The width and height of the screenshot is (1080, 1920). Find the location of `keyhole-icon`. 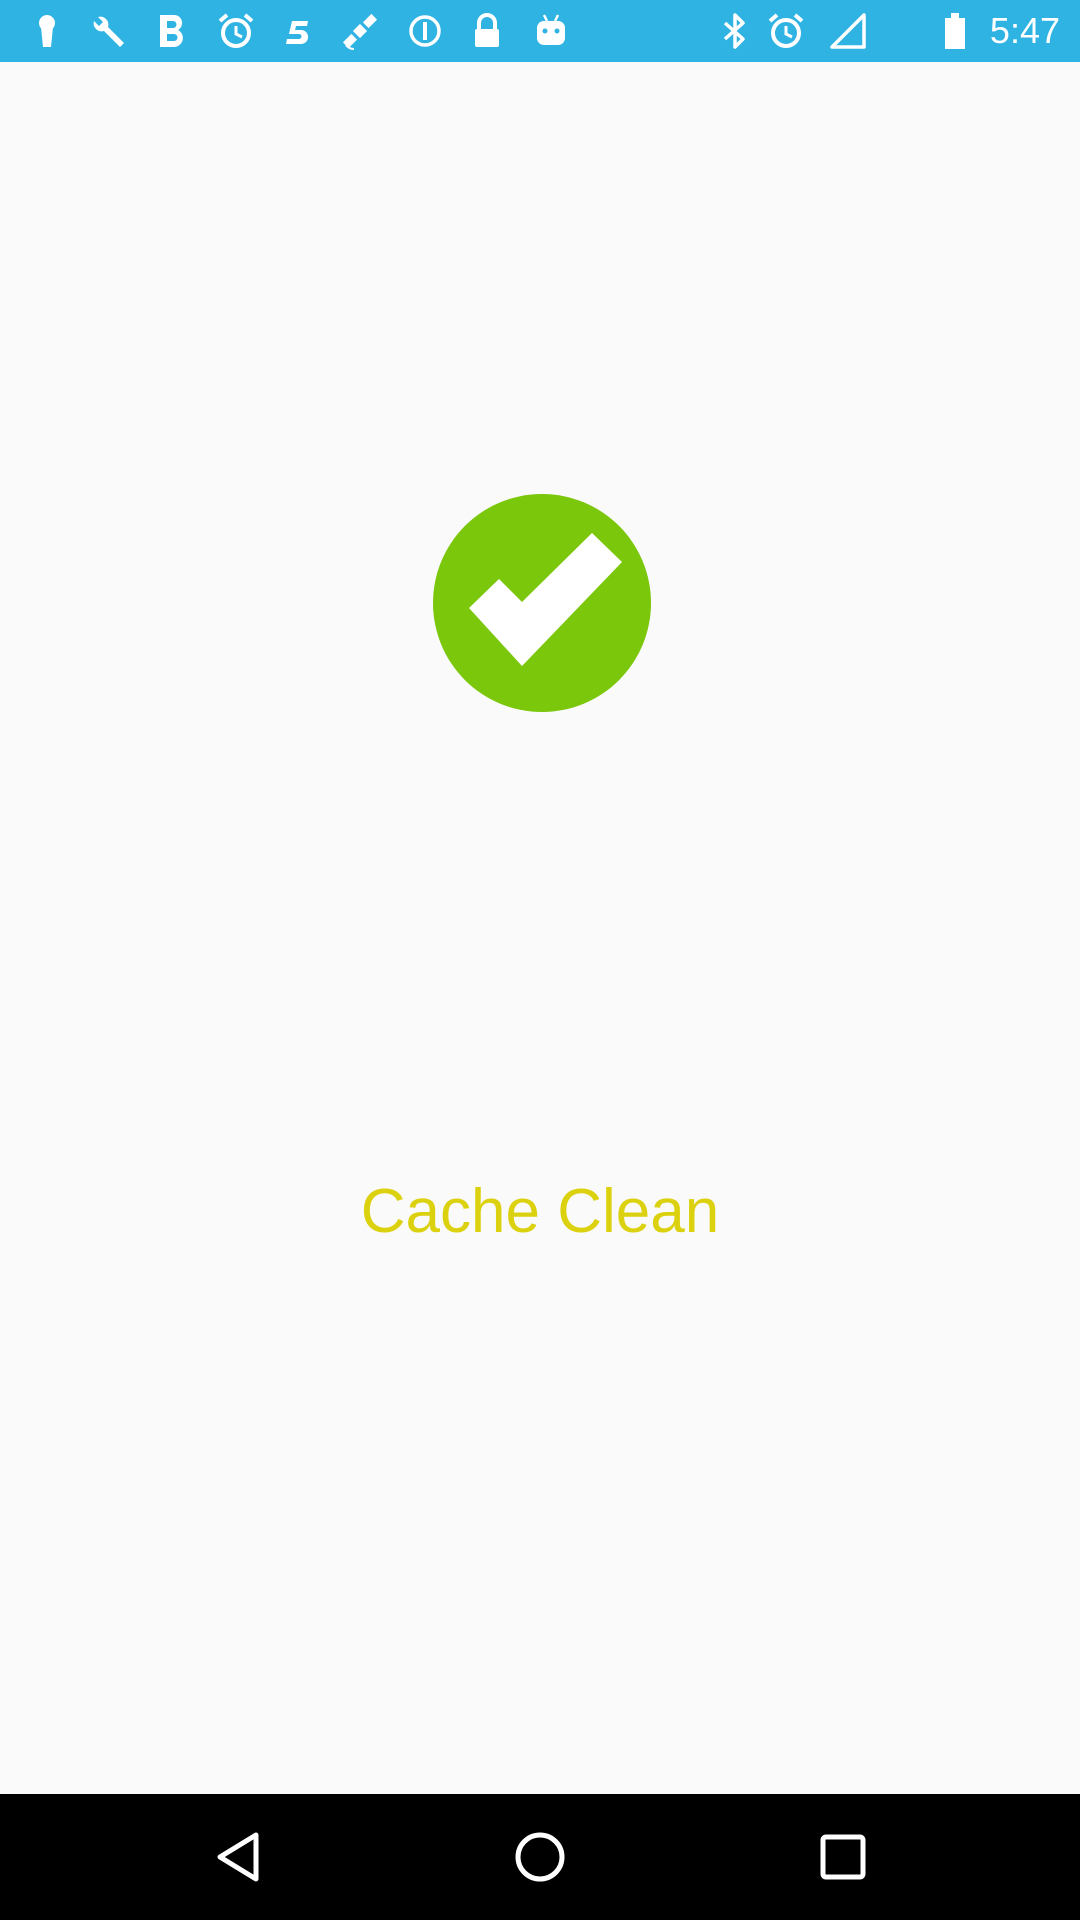

keyhole-icon is located at coordinates (47, 31).